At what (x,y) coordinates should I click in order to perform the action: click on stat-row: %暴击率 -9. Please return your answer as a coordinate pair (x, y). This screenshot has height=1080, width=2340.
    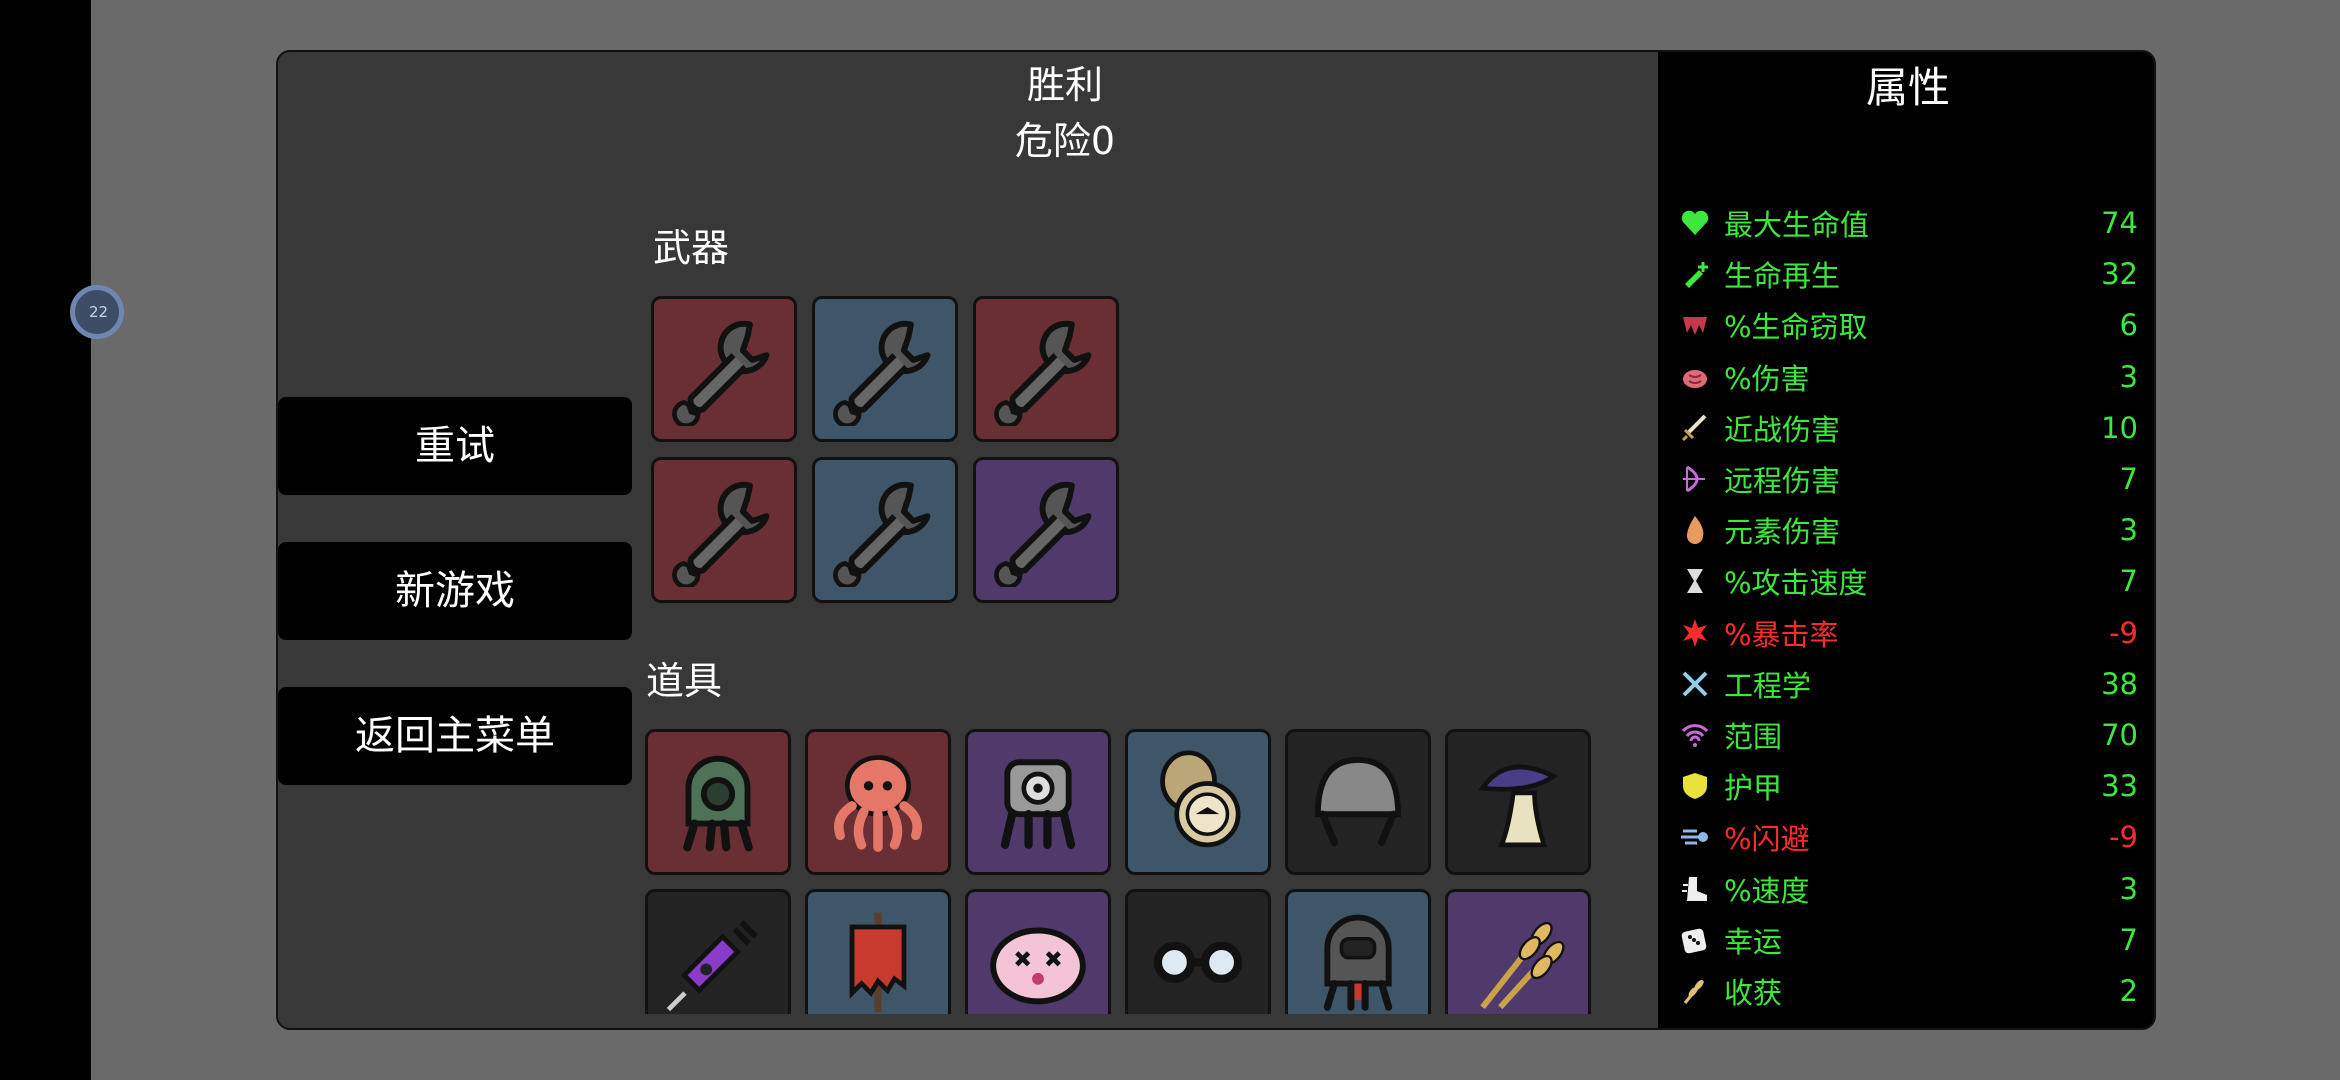
    Looking at the image, I should click on (1908, 633).